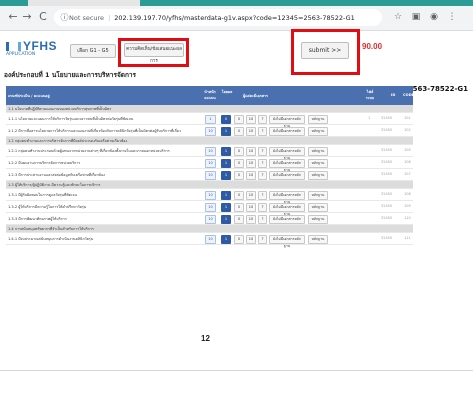 This screenshot has height=406, width=473. I want to click on app-logo: YFHS APPLICATION, so click(32, 48).